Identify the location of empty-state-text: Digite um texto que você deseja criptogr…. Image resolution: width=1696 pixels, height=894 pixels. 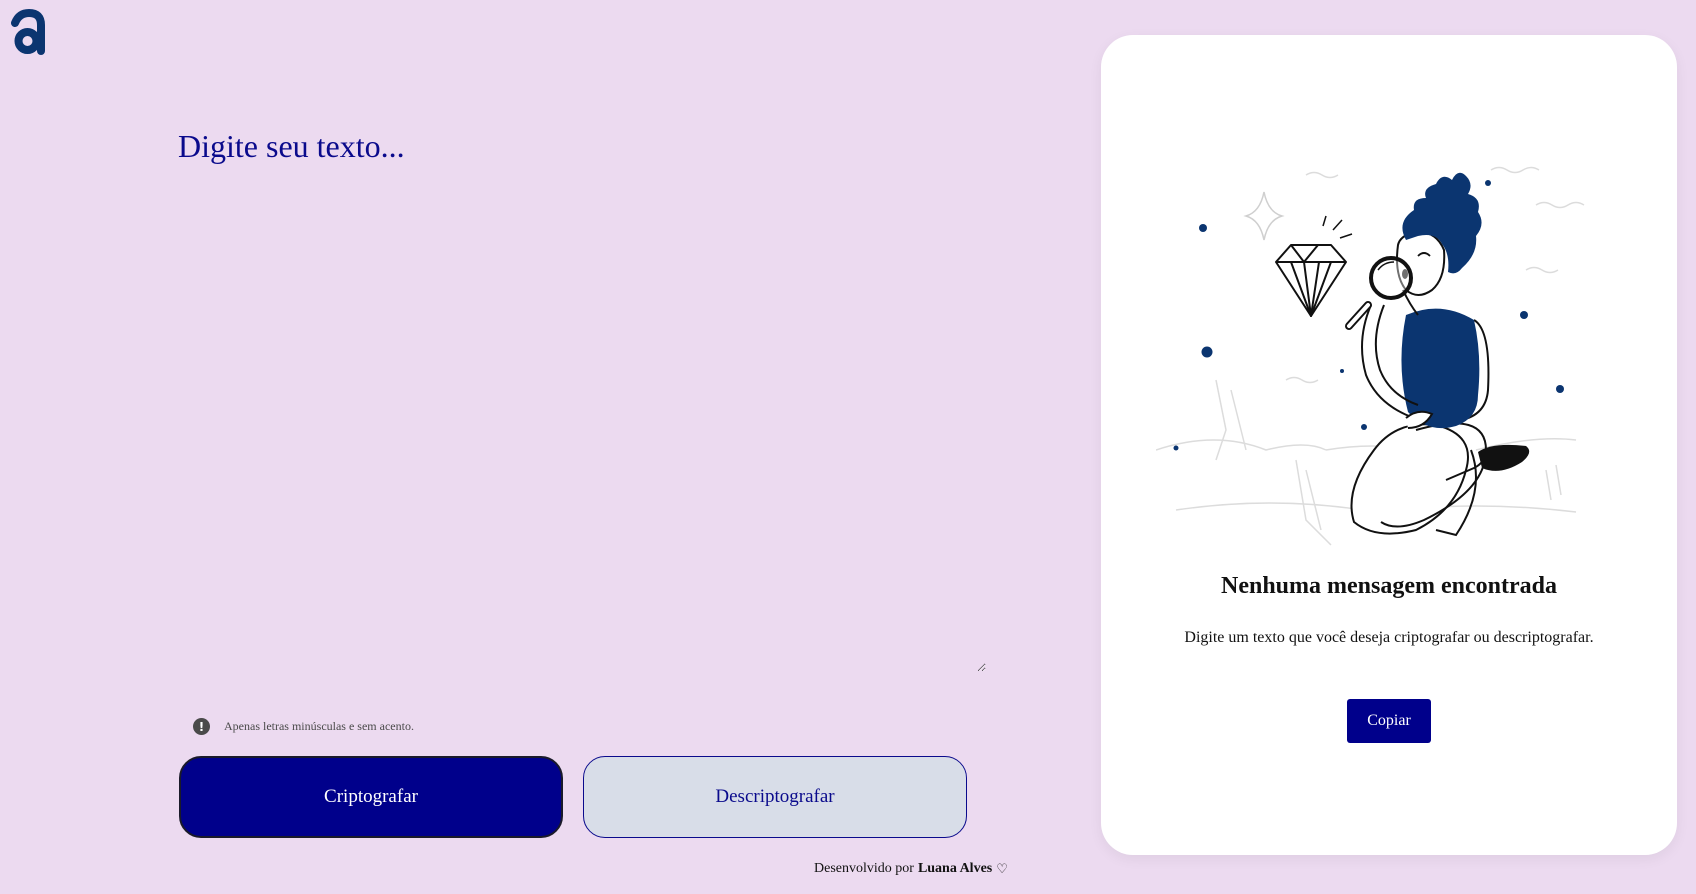
(1389, 637).